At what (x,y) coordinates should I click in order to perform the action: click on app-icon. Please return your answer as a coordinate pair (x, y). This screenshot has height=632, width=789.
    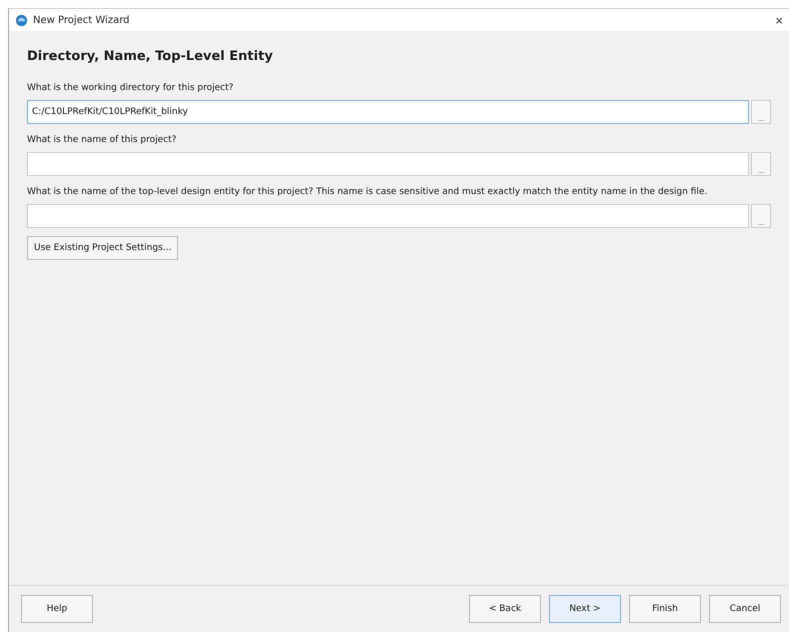
    Looking at the image, I should click on (21, 20).